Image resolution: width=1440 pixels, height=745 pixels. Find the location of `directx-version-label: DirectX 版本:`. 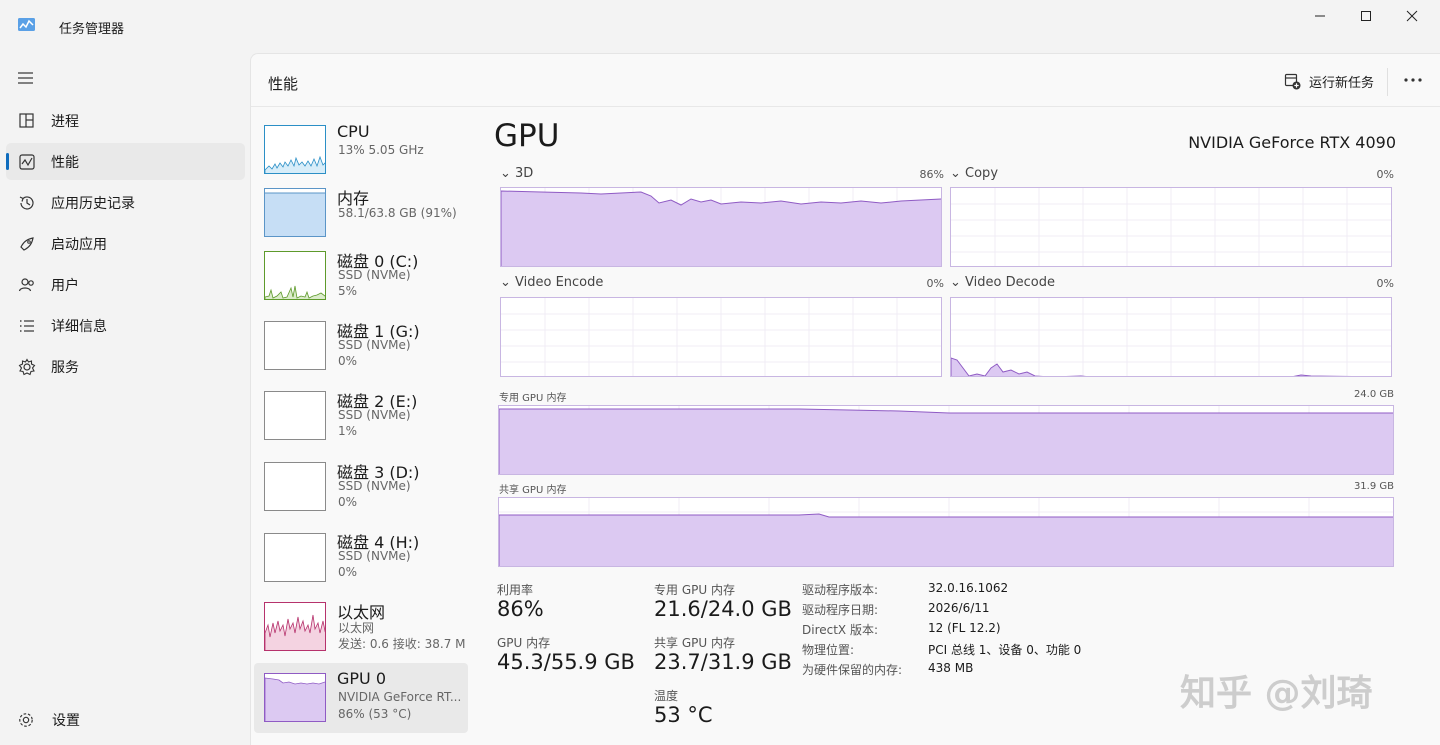

directx-version-label: DirectX 版本: is located at coordinates (840, 630).